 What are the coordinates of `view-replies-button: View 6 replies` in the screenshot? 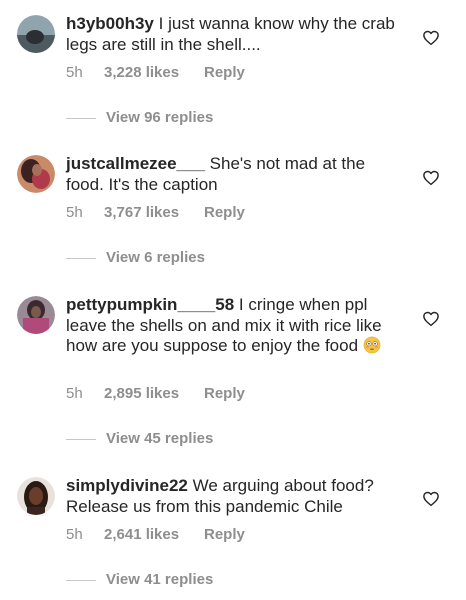 It's located at (135, 257).